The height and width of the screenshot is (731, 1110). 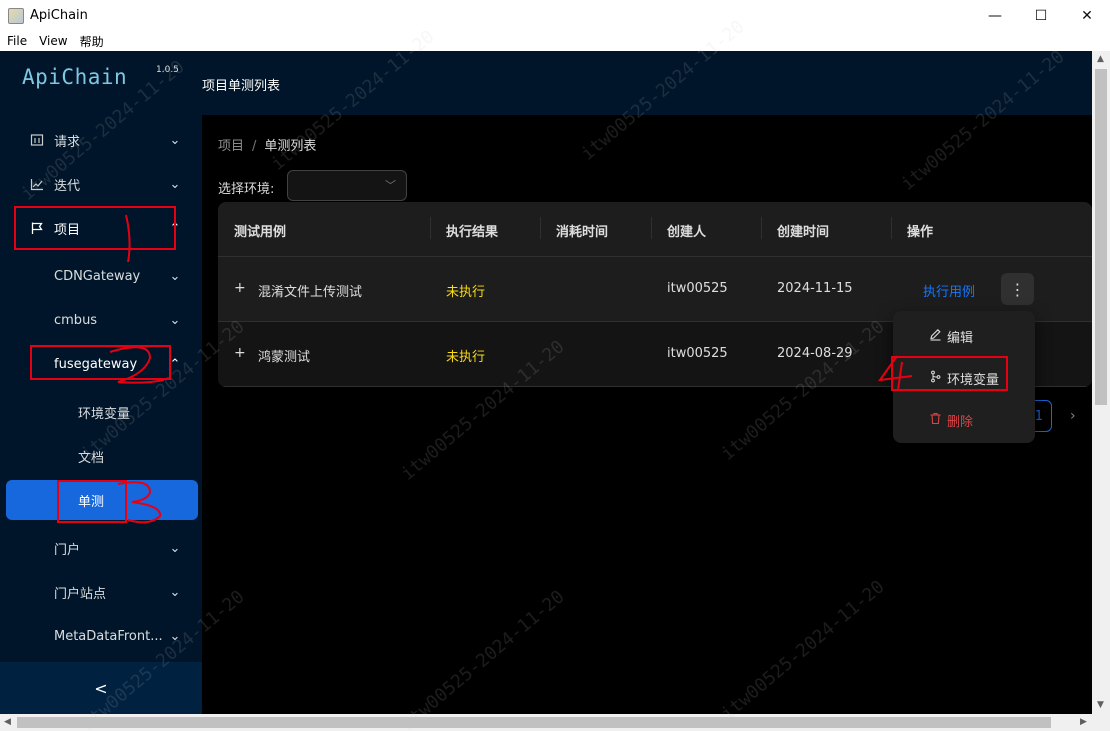 What do you see at coordinates (1101, 237) in the screenshot?
I see `vertical-scroll-thumb` at bounding box center [1101, 237].